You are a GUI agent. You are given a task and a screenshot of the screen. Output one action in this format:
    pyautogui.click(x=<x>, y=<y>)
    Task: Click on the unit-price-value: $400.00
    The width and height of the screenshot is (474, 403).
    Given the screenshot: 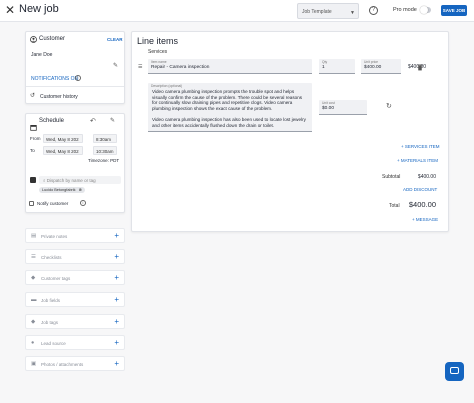 What is the action you would take?
    pyautogui.click(x=373, y=67)
    